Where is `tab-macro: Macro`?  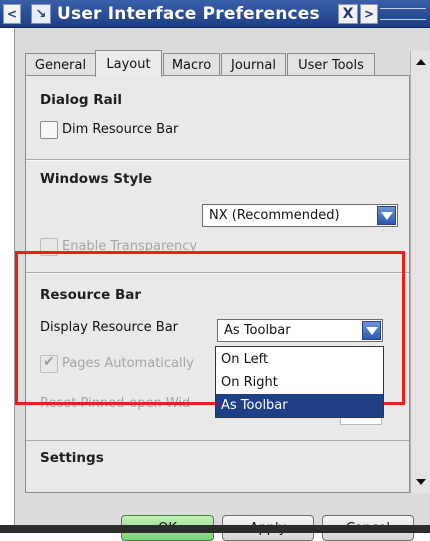 tab-macro: Macro is located at coordinates (191, 64).